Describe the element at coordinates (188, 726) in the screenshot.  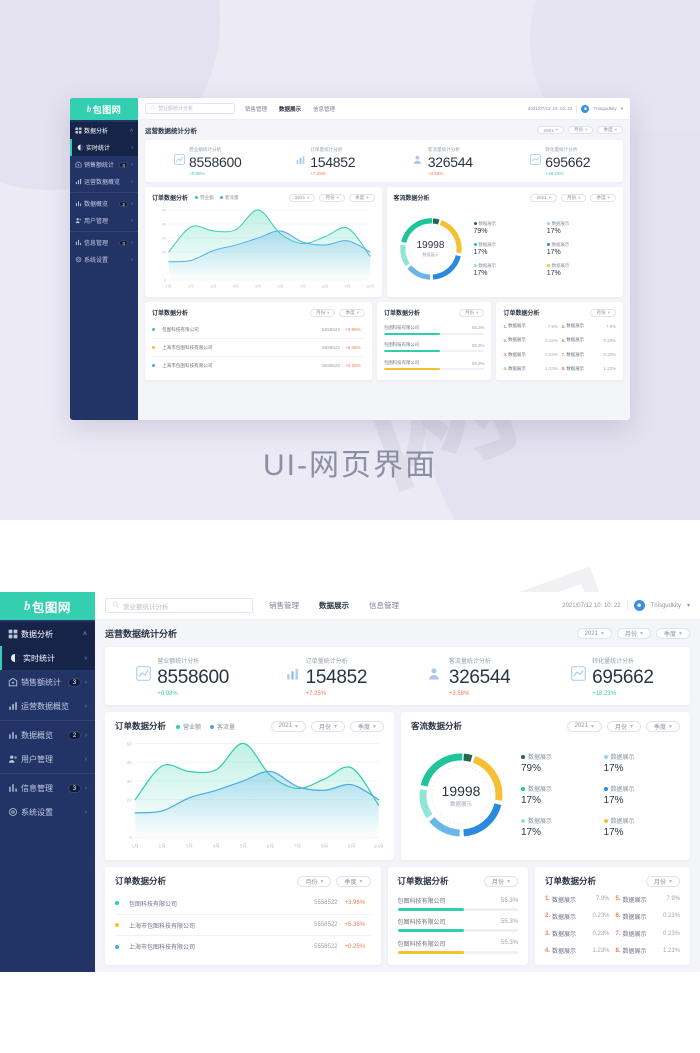
I see `legend-item: 营业额` at that location.